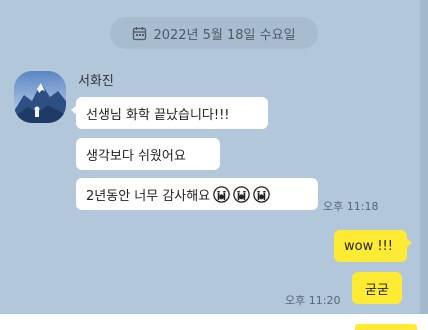 Image resolution: width=428 pixels, height=330 pixels. I want to click on outgoing-message-bubble: 굳굳, so click(377, 288).